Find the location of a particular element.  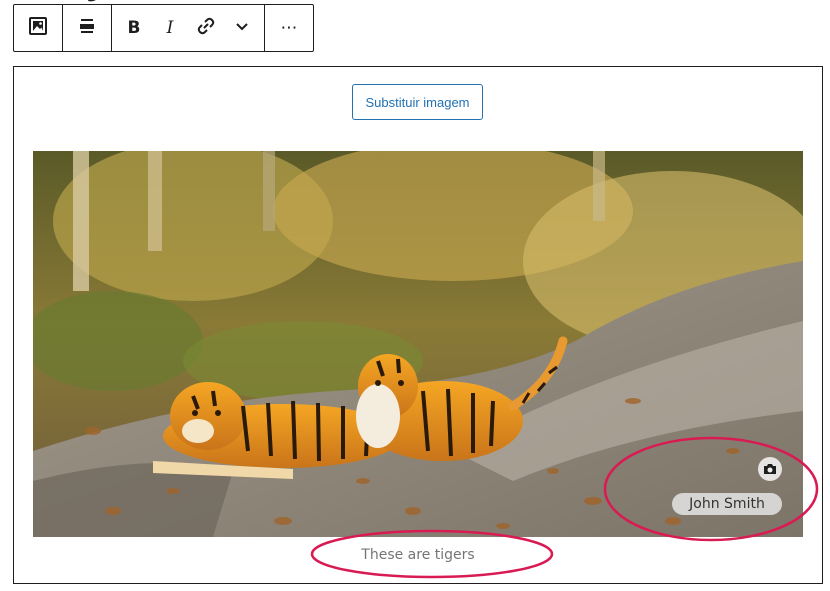

link-button is located at coordinates (206, 28).